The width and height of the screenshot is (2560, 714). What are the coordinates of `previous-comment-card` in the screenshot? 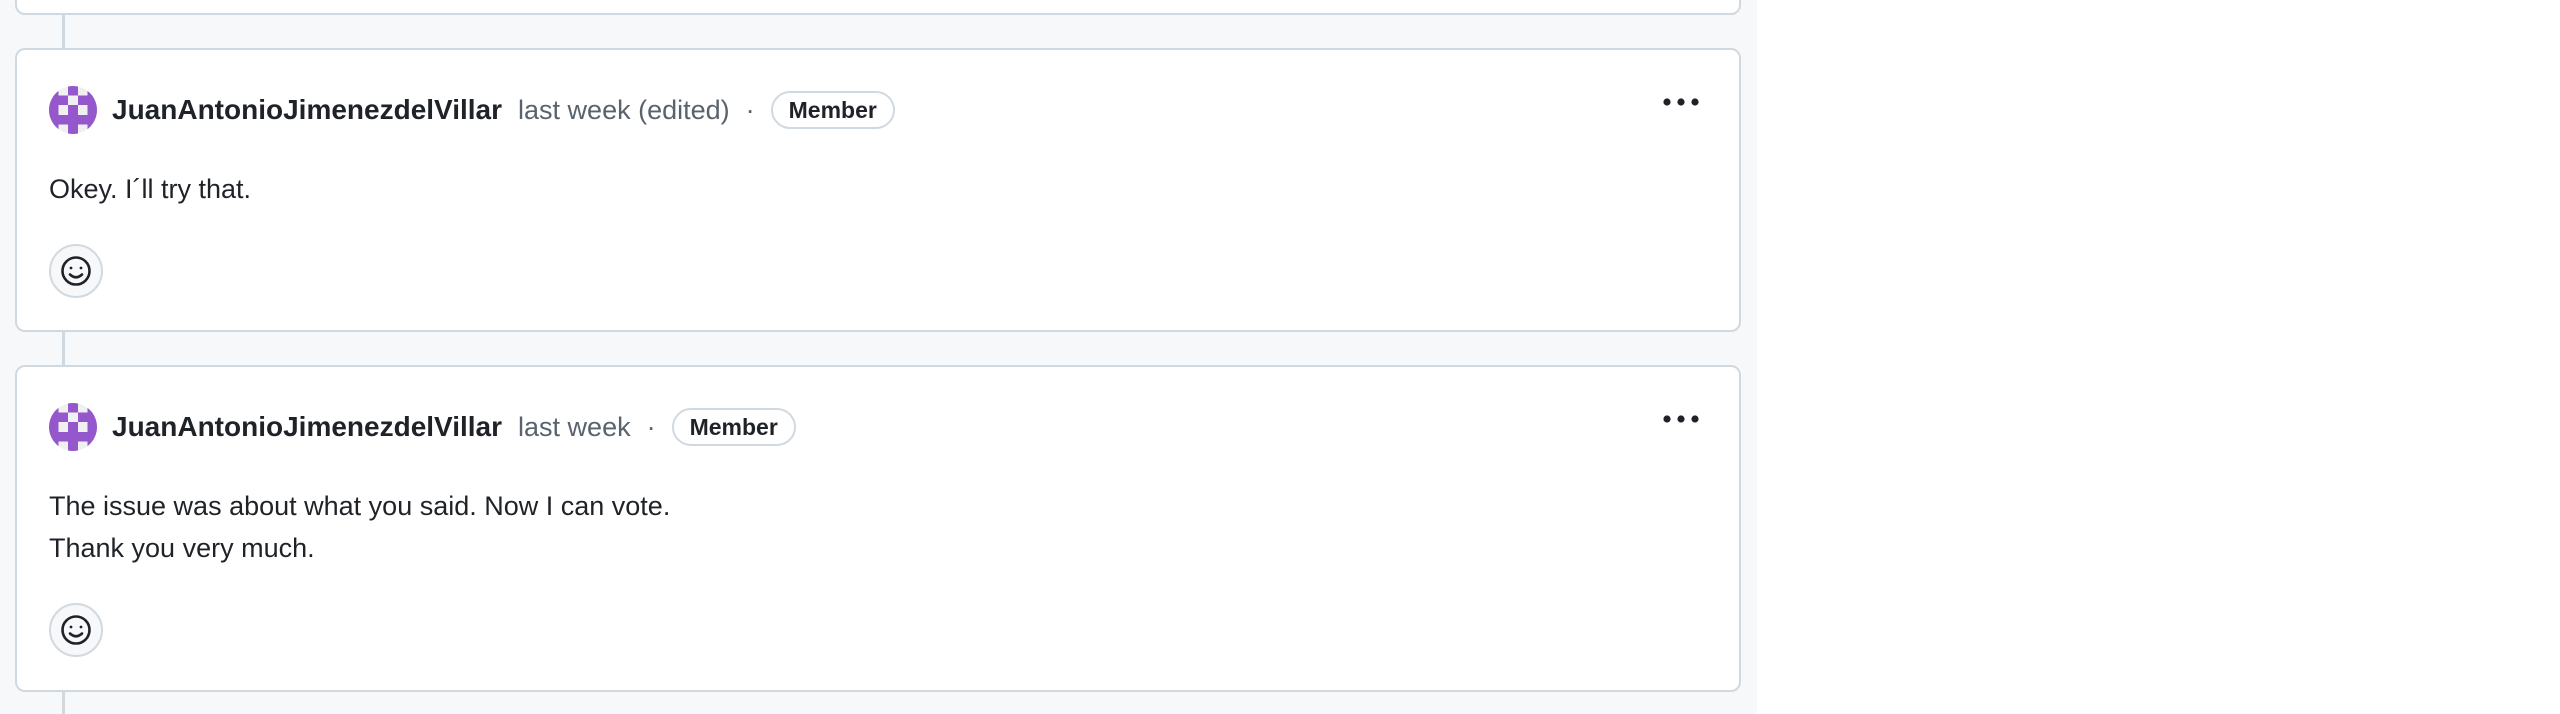 It's located at (878, 7).